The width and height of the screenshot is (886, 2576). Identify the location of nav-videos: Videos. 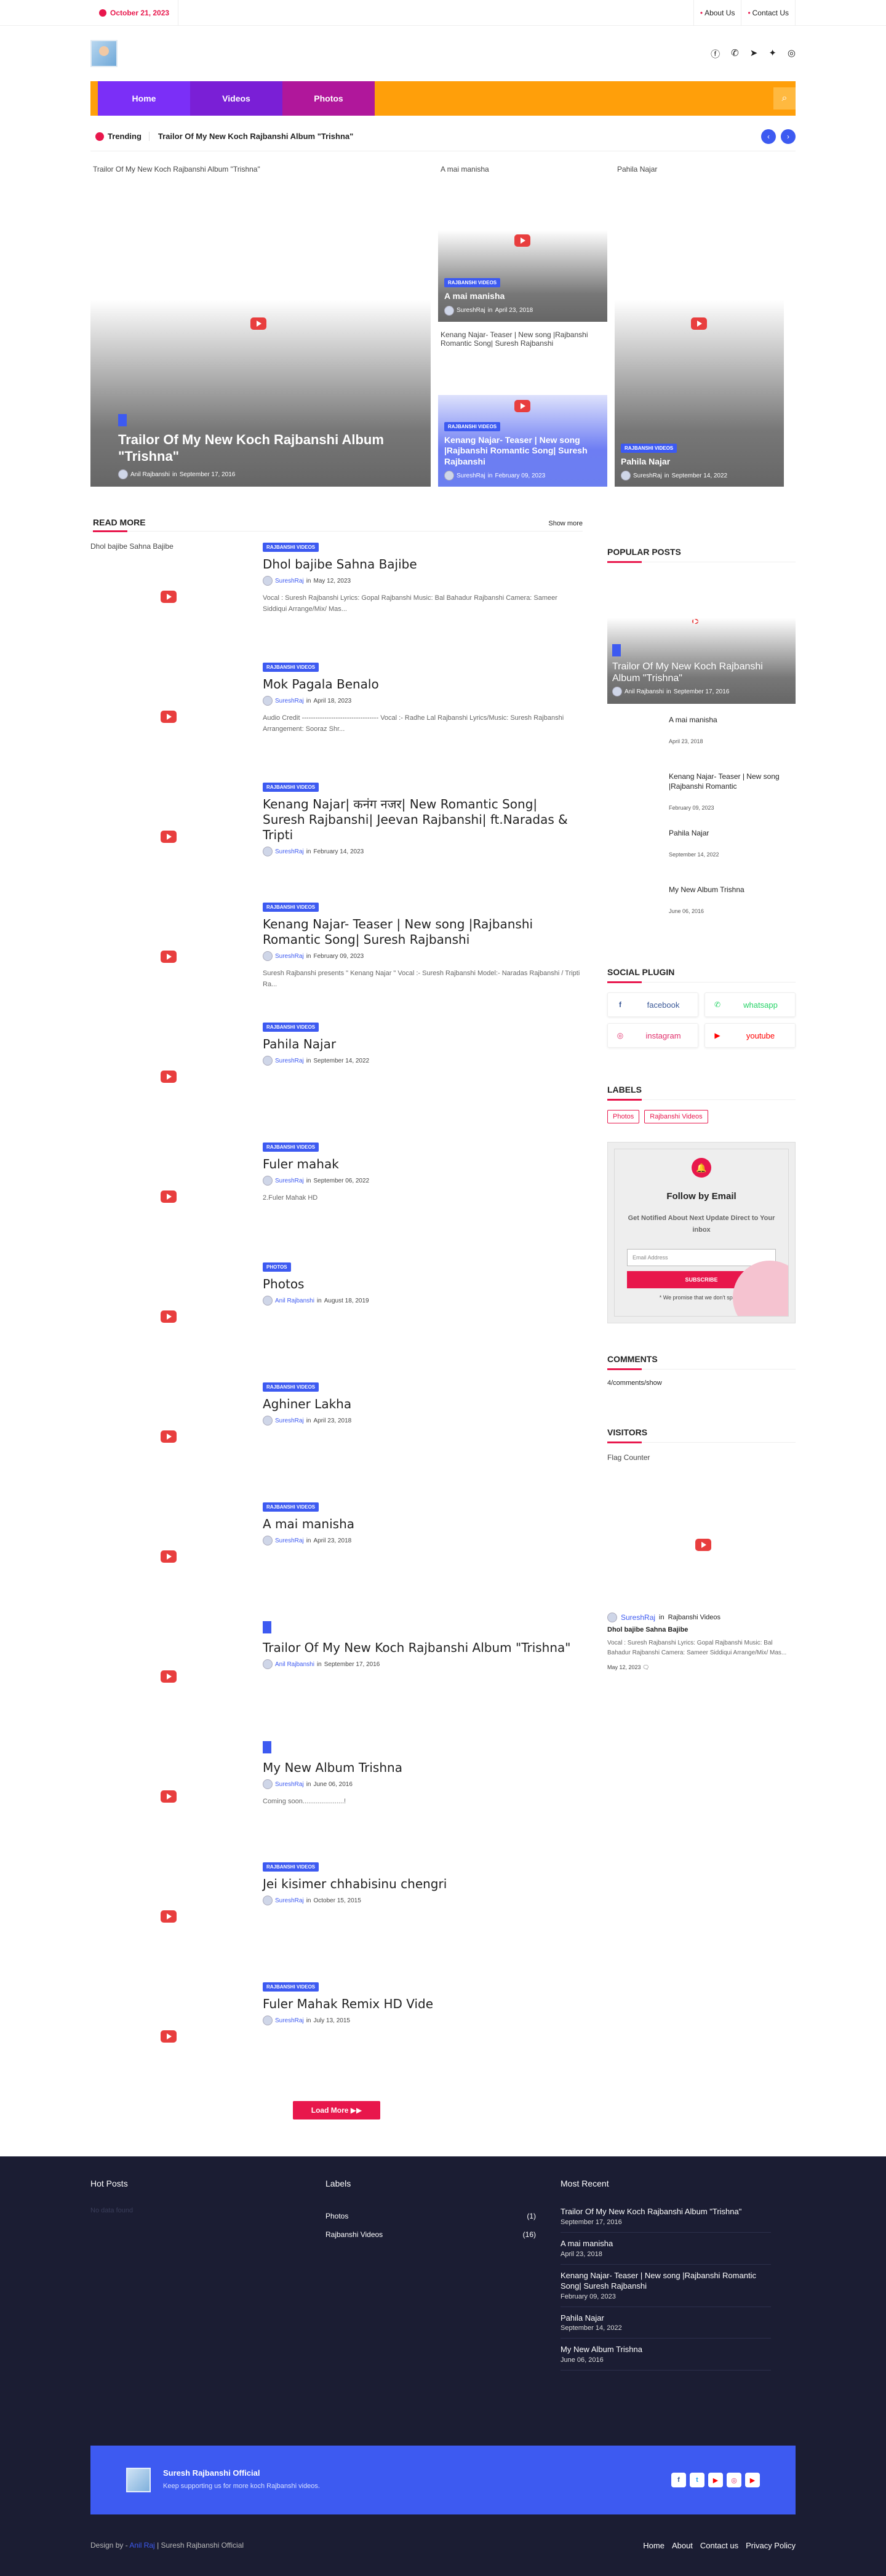
(236, 98).